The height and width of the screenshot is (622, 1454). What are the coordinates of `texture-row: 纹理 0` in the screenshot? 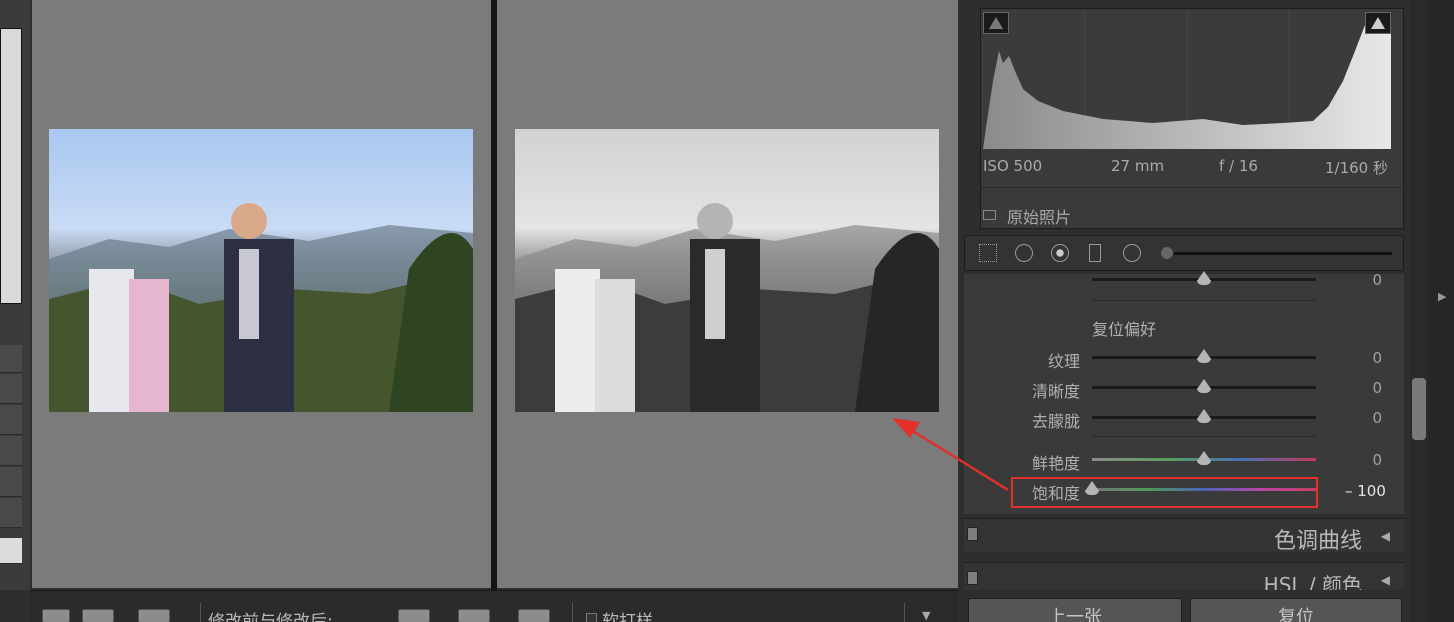 It's located at (1184, 359).